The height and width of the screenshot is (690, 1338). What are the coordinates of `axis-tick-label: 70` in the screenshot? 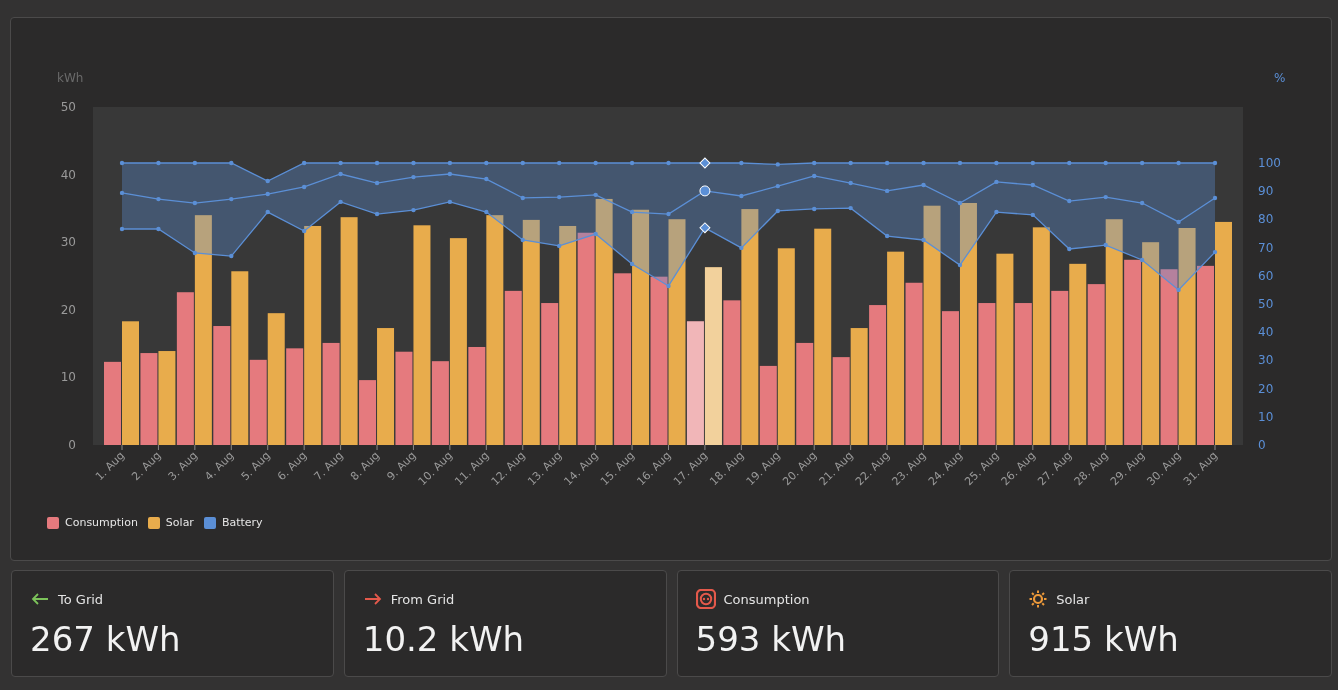 It's located at (1266, 247).